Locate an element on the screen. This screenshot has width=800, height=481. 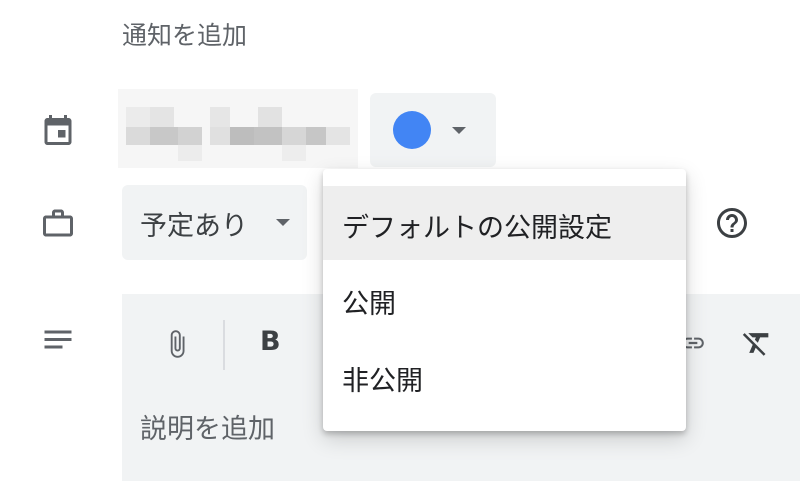
toolbar-divider is located at coordinates (224, 345).